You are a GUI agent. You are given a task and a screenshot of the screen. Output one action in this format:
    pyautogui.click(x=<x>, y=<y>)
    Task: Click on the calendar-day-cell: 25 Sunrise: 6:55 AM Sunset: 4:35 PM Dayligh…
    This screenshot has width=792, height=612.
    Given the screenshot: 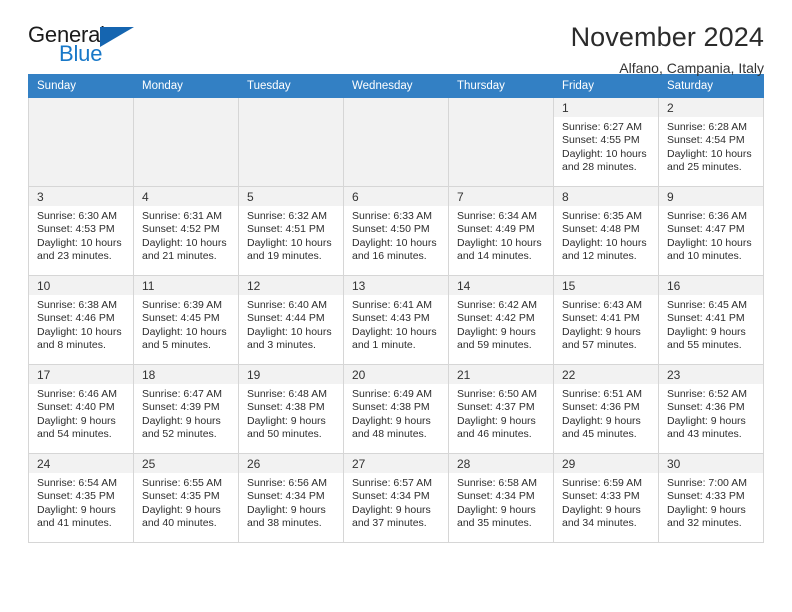 What is the action you would take?
    pyautogui.click(x=186, y=498)
    